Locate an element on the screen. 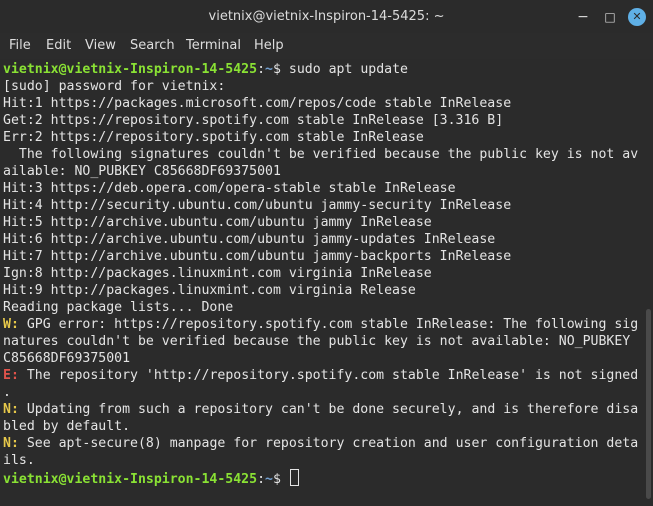 This screenshot has width=653, height=506. prompt-line: vietnix@vietnix-Inspiron-14-5425:~$ is located at coordinates (151, 478).